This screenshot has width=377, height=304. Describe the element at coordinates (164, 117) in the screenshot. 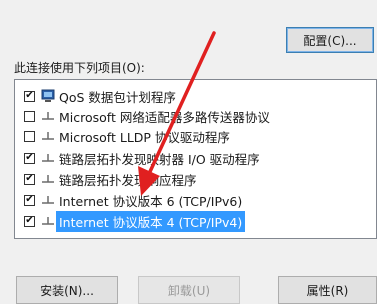

I see `list-item-label: Microsoft 网络适配器多路传送器协议` at that location.